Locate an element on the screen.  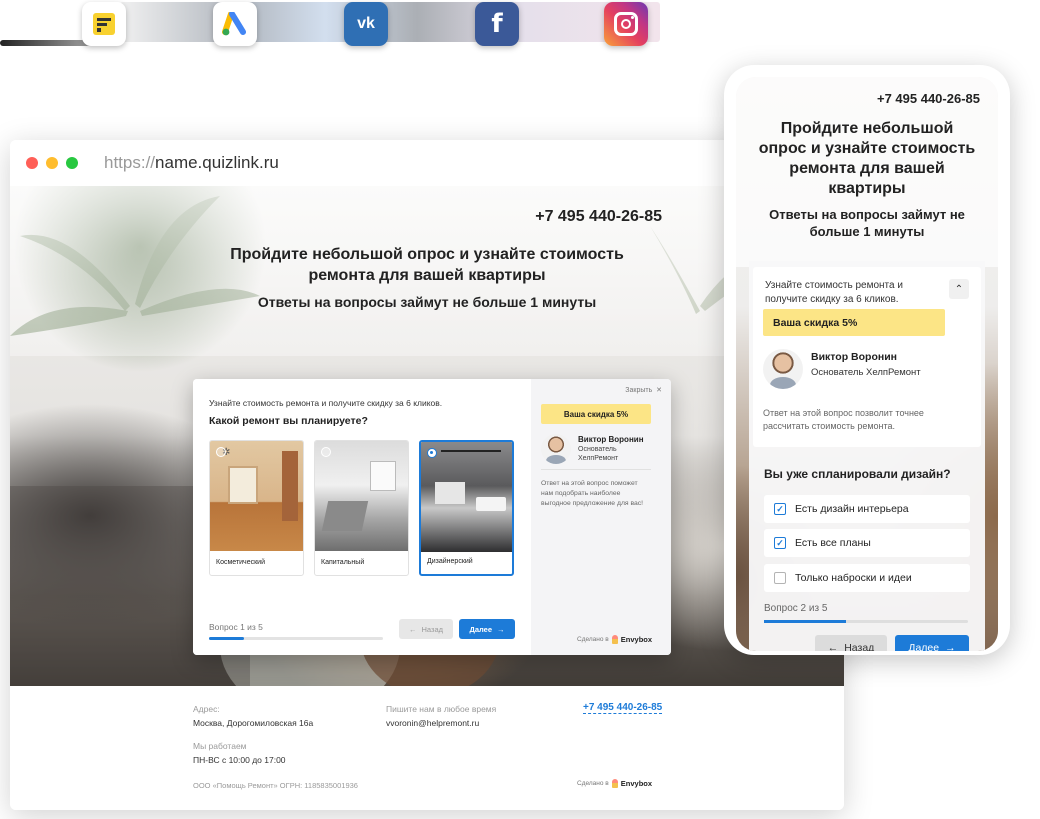
option-label: Есть все планы is located at coordinates (833, 543).